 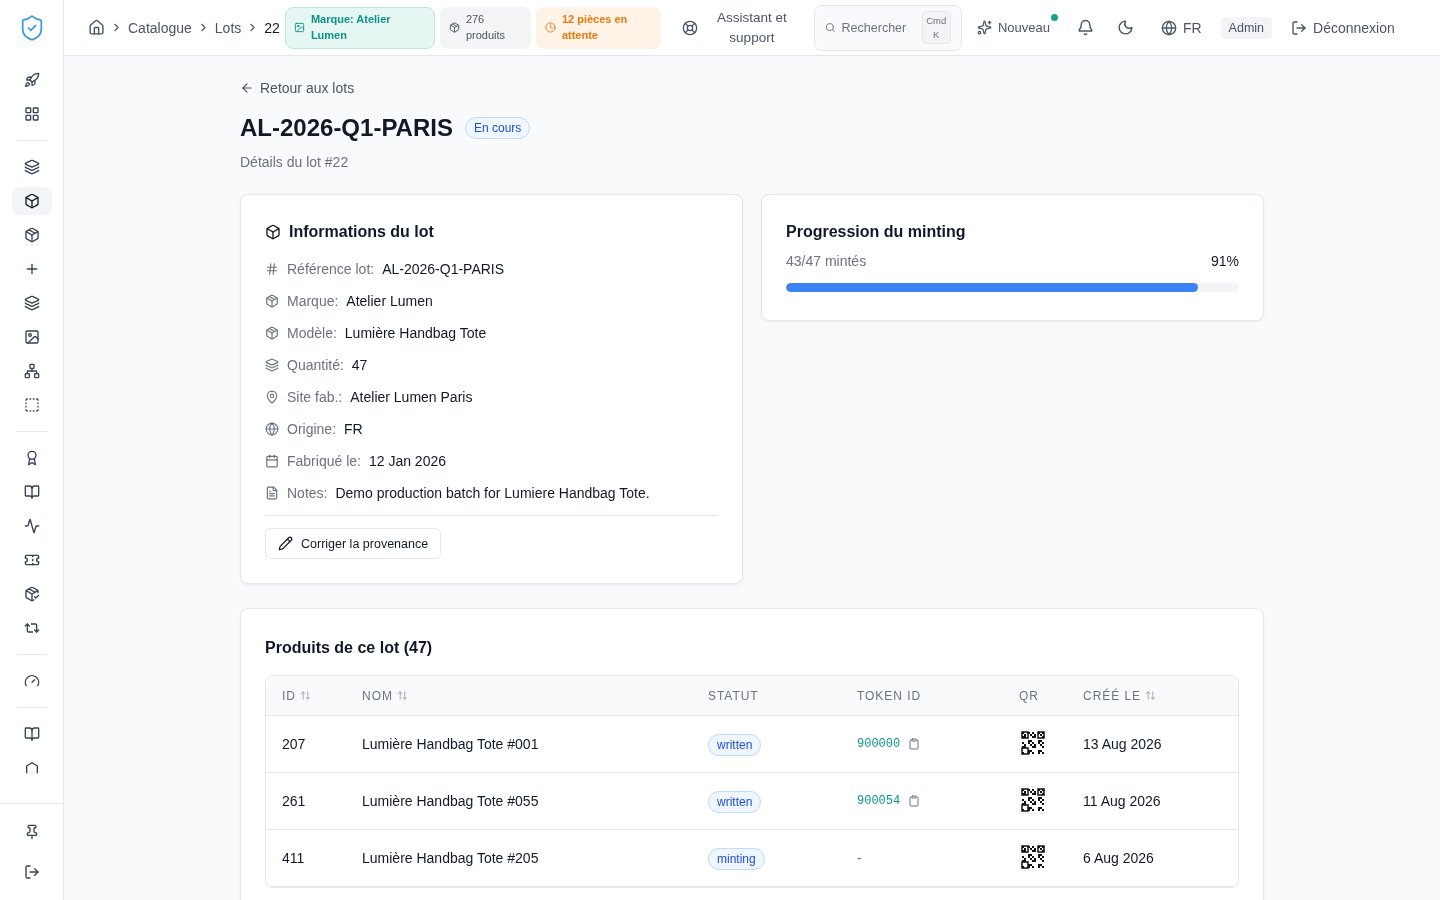 I want to click on column-header: CRÉÉ LE, so click(x=1152, y=696).